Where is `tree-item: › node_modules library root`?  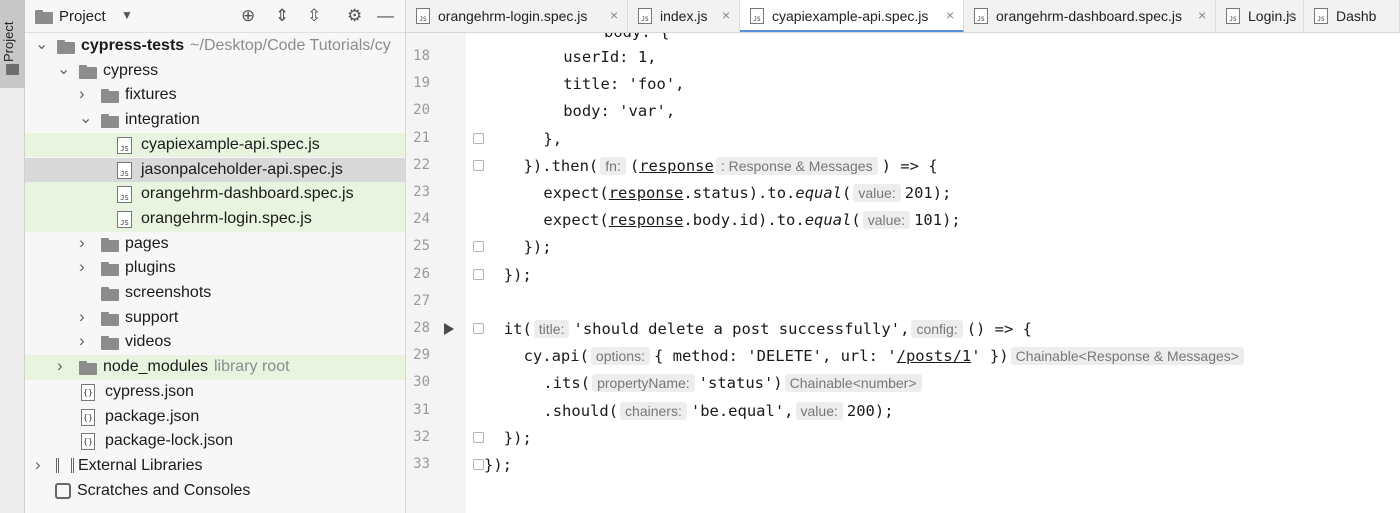
tree-item: › node_modules library root is located at coordinates (215, 367).